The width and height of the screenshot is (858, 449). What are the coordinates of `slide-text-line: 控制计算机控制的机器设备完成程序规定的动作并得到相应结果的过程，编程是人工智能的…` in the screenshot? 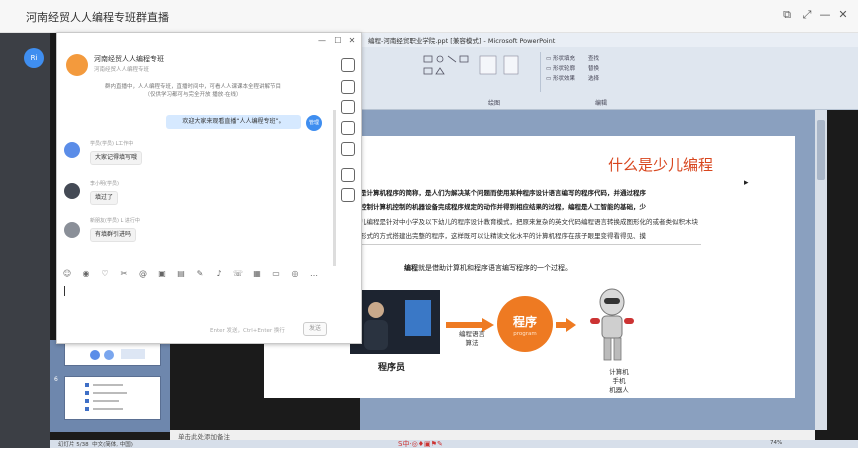 It's located at (503, 207).